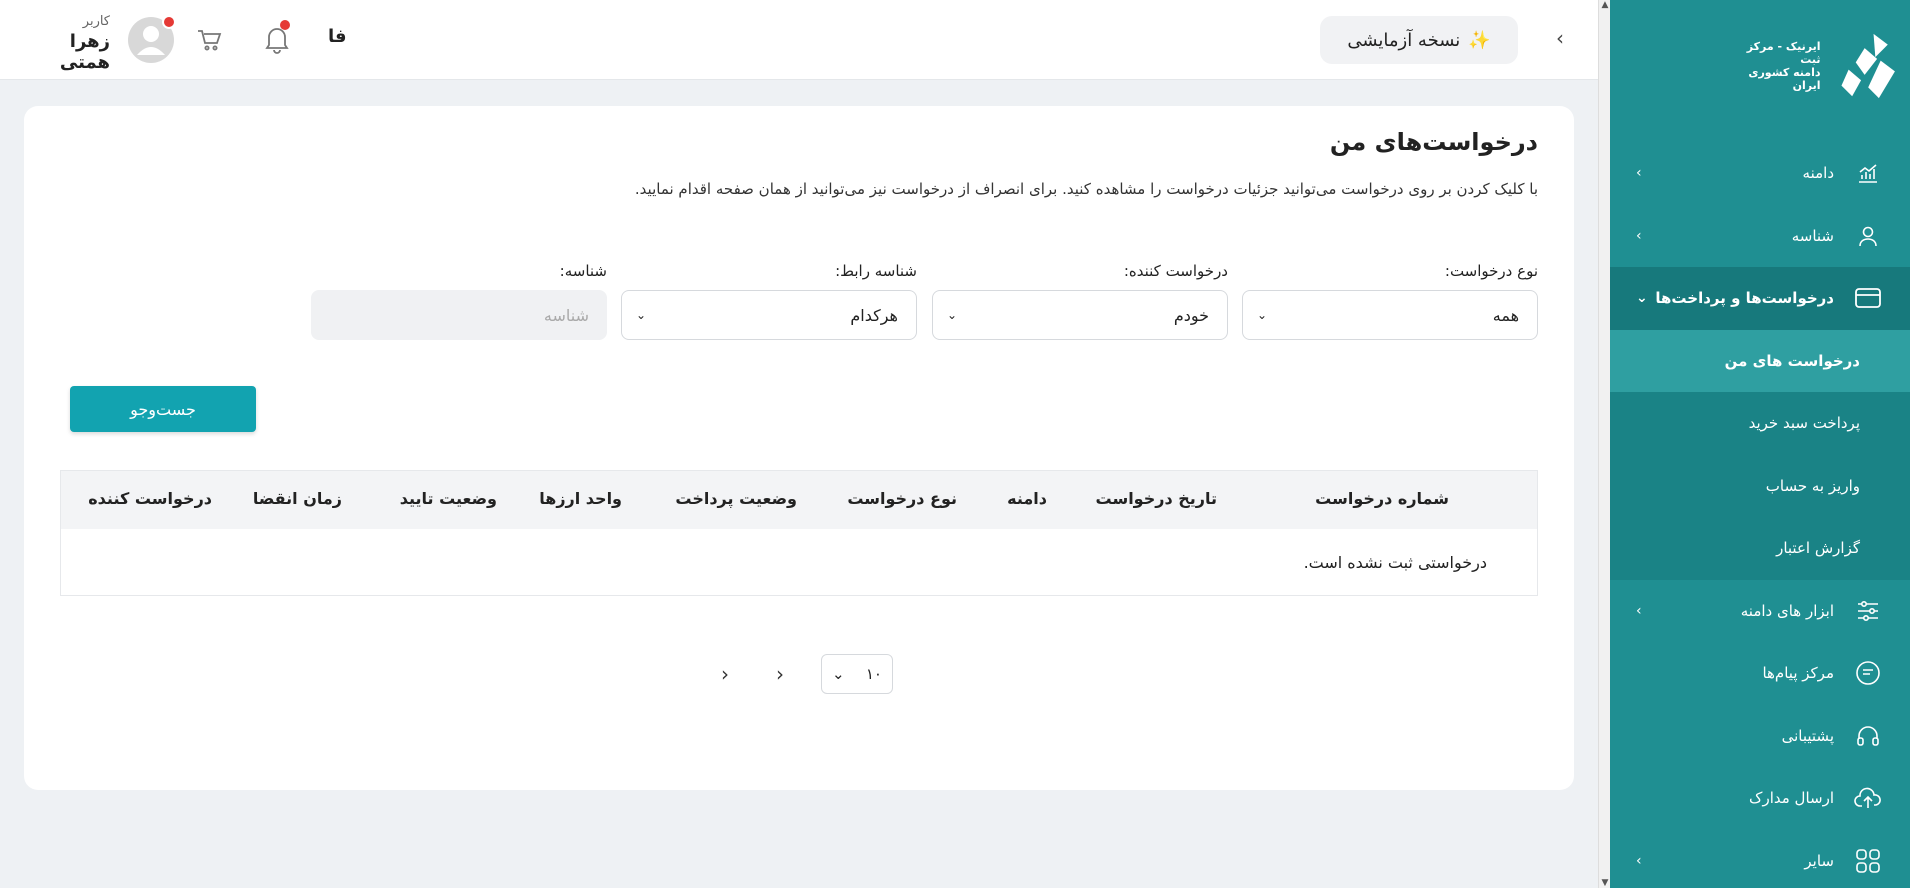 This screenshot has width=1910, height=888. Describe the element at coordinates (876, 271) in the screenshot. I see `filter-label: شناسه رابط:` at that location.